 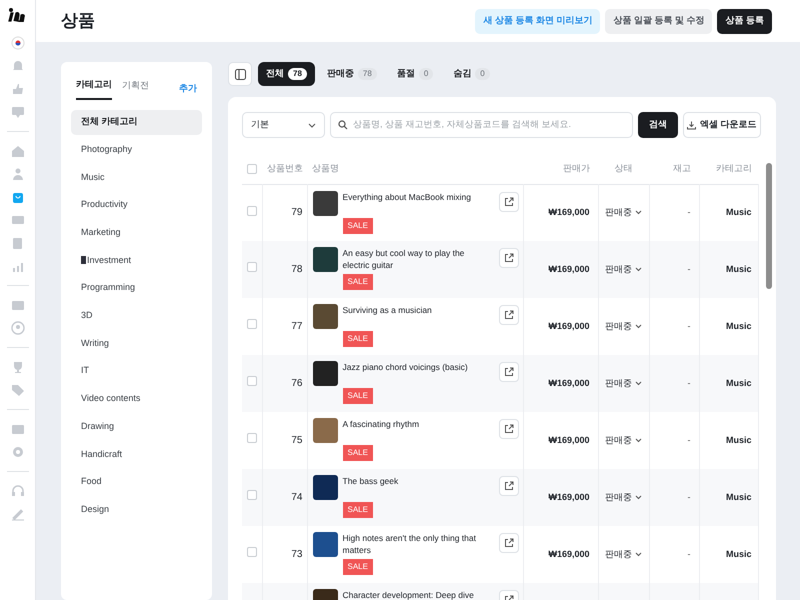 I want to click on column-header: 상품명, so click(x=415, y=169).